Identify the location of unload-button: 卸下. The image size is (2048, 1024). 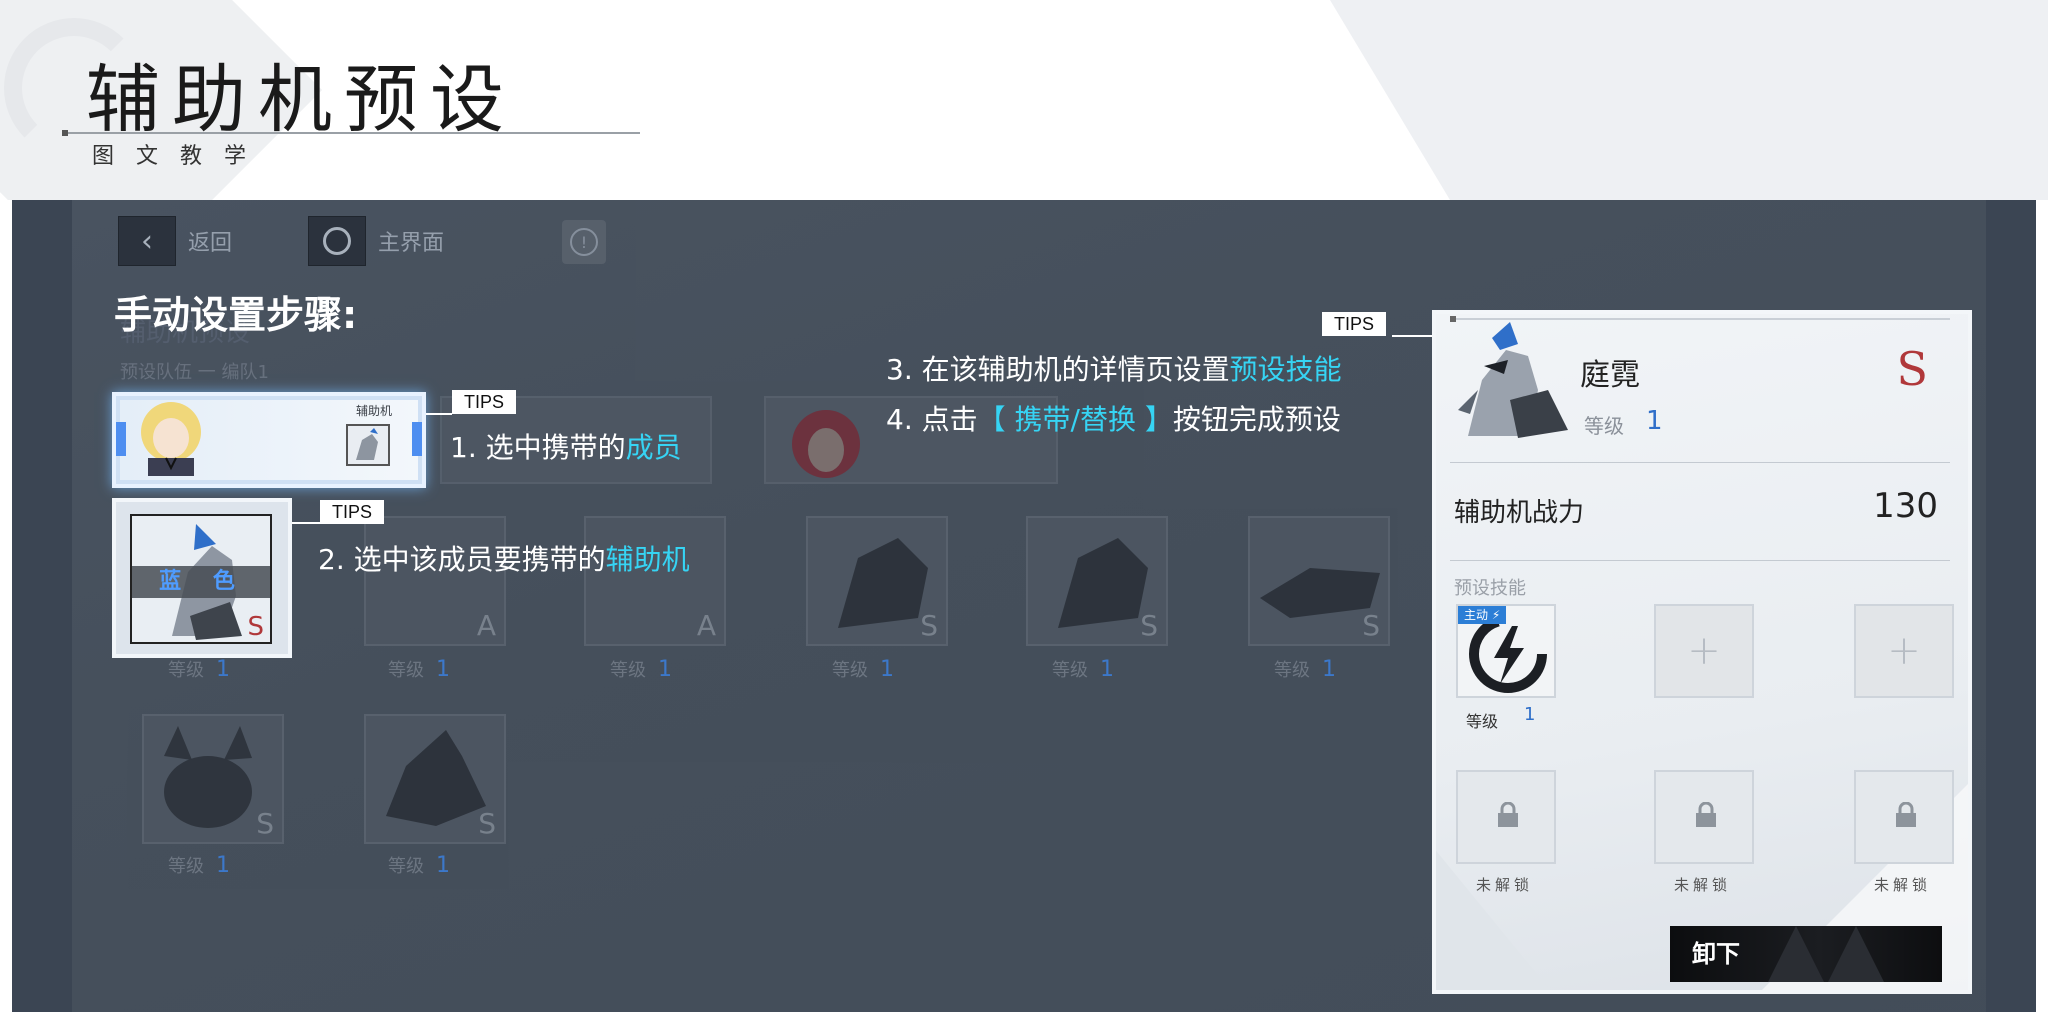
(1806, 954).